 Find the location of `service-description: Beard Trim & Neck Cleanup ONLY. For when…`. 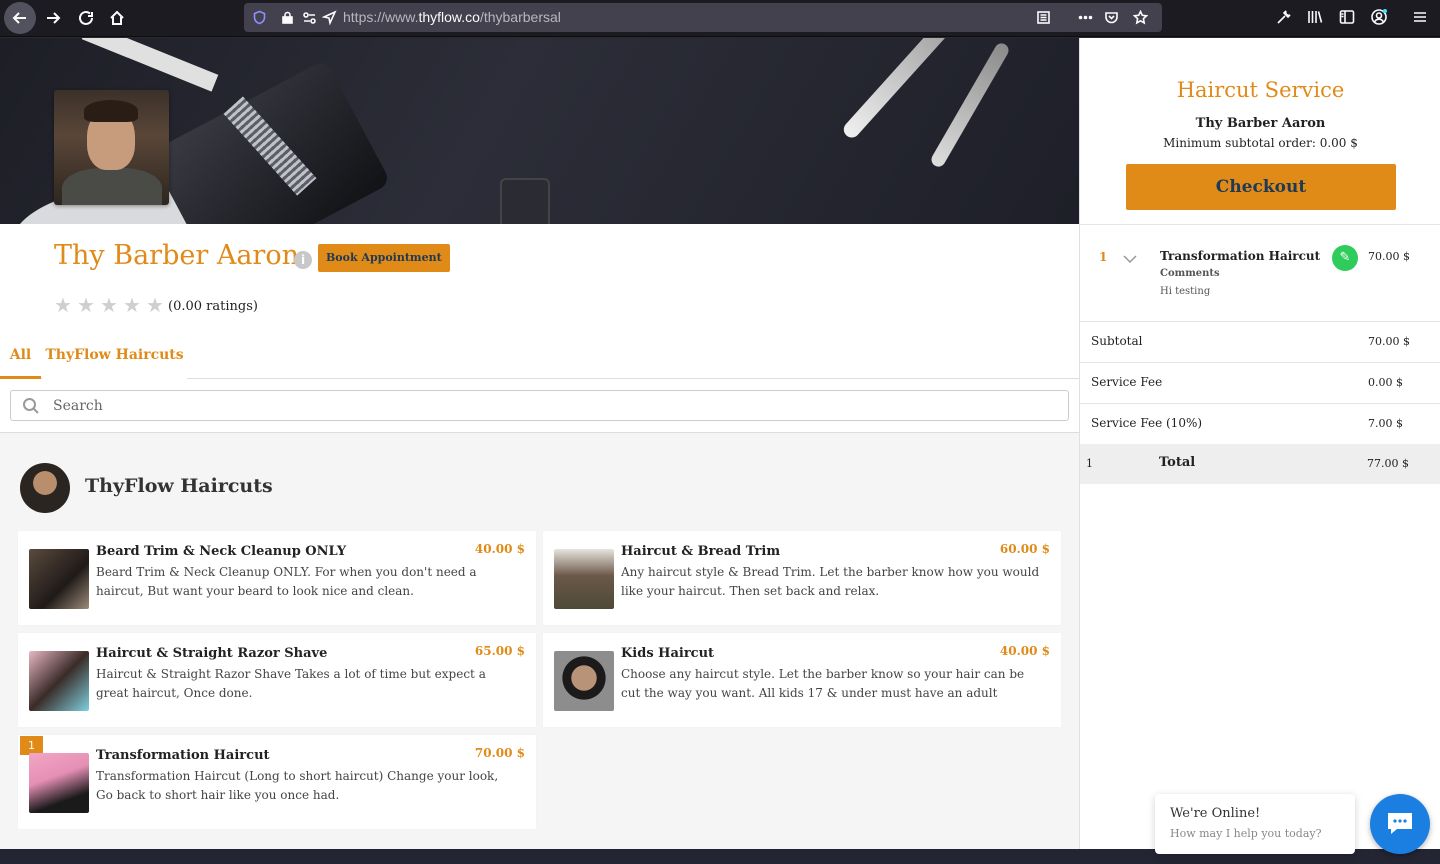

service-description: Beard Trim & Neck Cleanup ONLY. For when… is located at coordinates (286, 581).